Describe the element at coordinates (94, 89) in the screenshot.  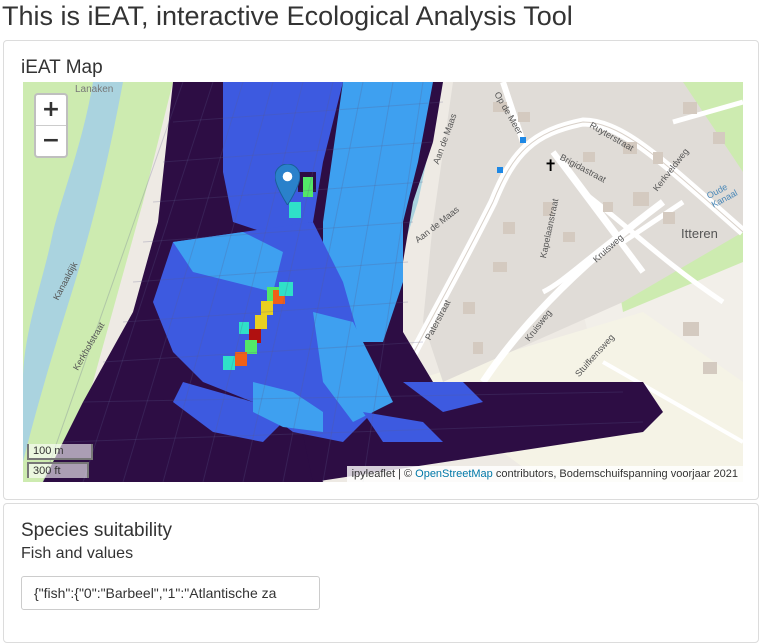
I see `label-lanaken: Lanaken` at that location.